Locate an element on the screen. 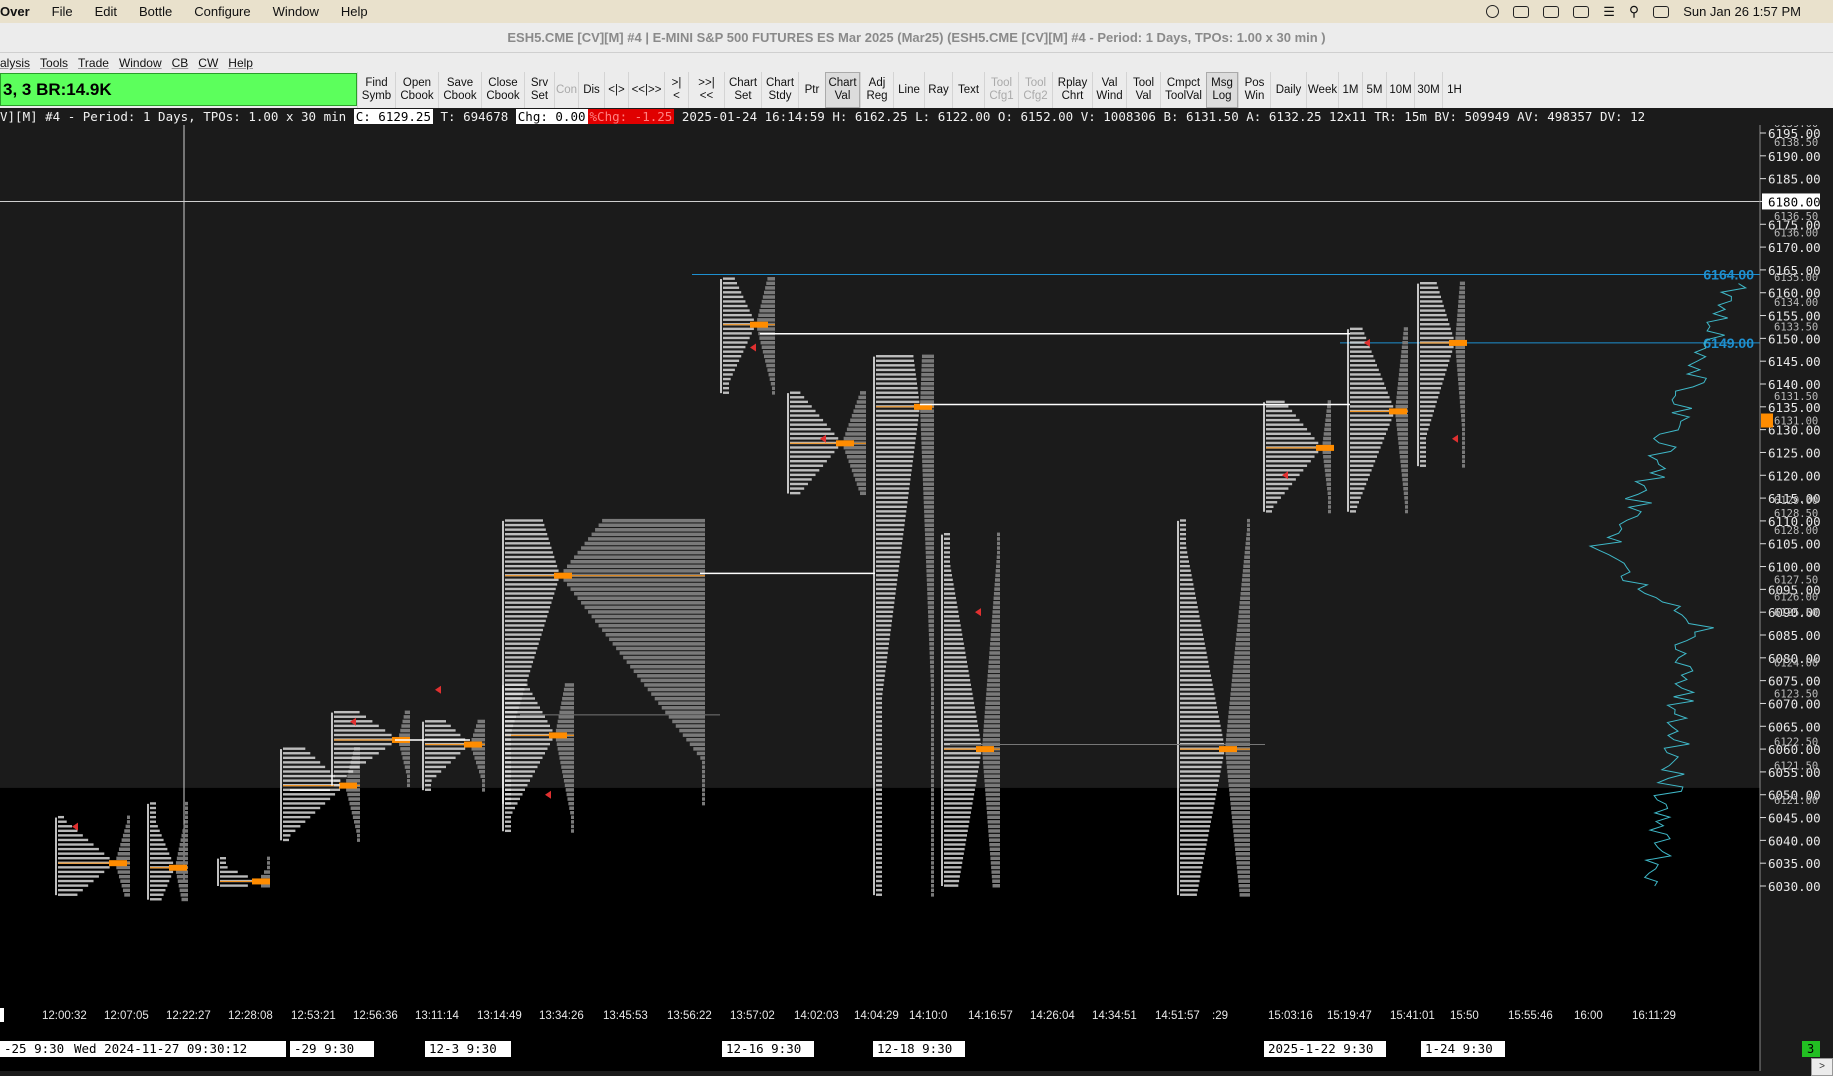  toolbar-button-chart-val: Chart Val is located at coordinates (842, 90).